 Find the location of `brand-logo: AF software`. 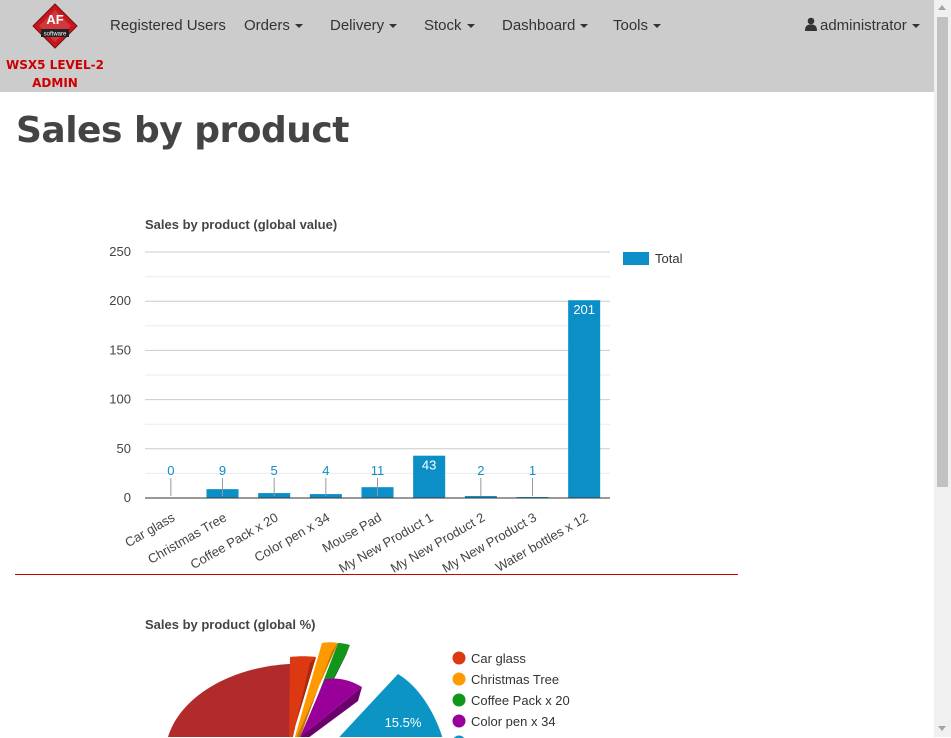

brand-logo: AF software is located at coordinates (55, 26).